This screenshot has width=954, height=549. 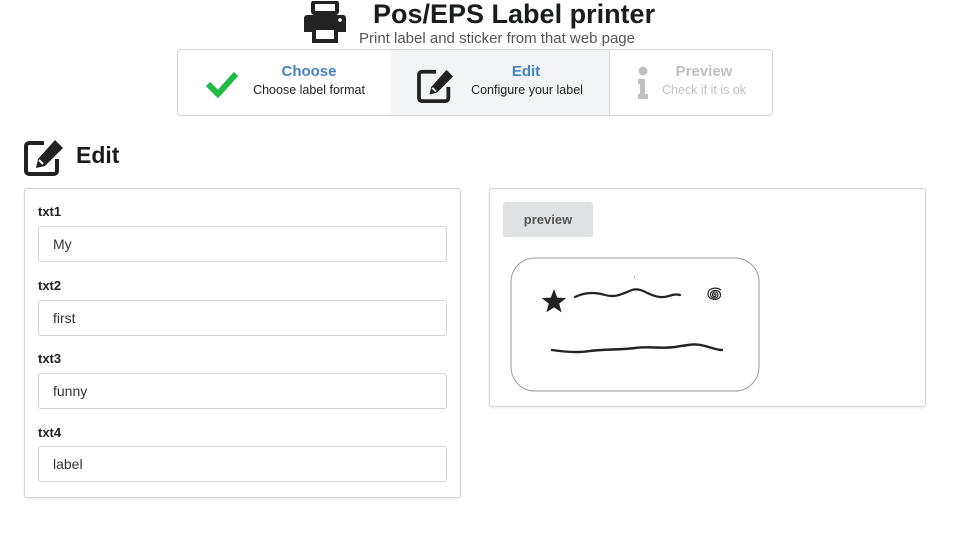 I want to click on txt3-input, so click(x=242, y=391).